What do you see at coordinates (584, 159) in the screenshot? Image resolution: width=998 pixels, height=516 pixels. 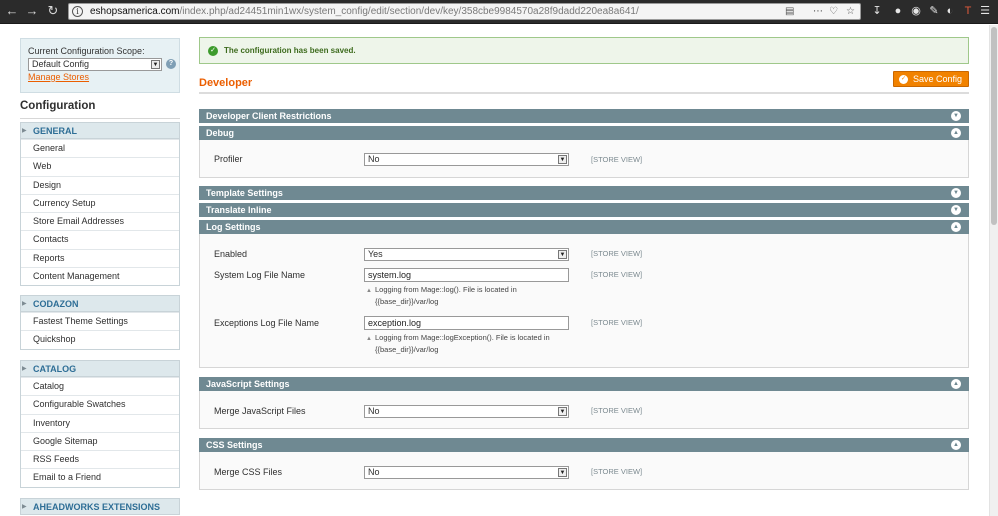 I see `section-body-debug: Profiler No ▼ [STORE VIEW]` at bounding box center [584, 159].